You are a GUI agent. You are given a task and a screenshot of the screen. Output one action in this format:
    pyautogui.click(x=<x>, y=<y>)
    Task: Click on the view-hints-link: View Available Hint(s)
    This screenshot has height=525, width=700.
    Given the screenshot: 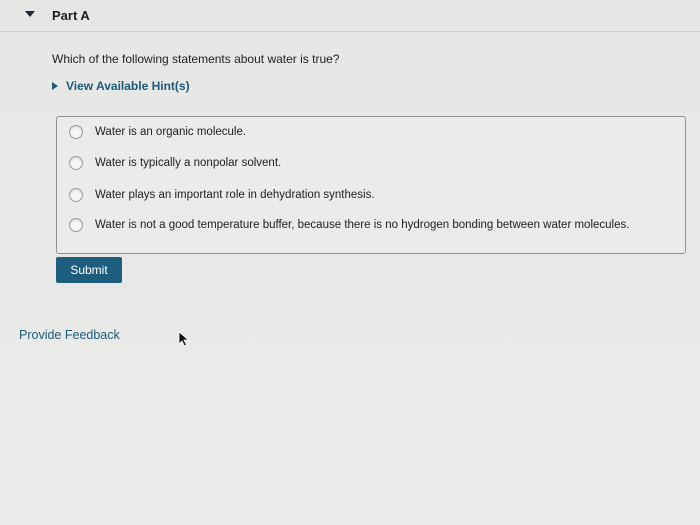 What is the action you would take?
    pyautogui.click(x=121, y=86)
    